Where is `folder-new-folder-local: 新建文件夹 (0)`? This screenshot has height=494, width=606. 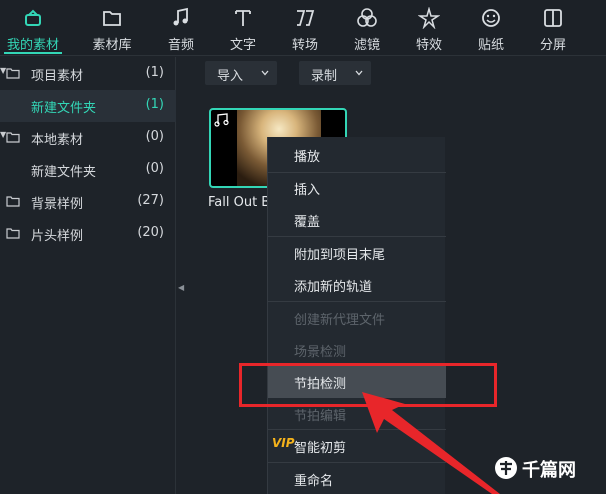 folder-new-folder-local: 新建文件夹 (0) is located at coordinates (88, 170).